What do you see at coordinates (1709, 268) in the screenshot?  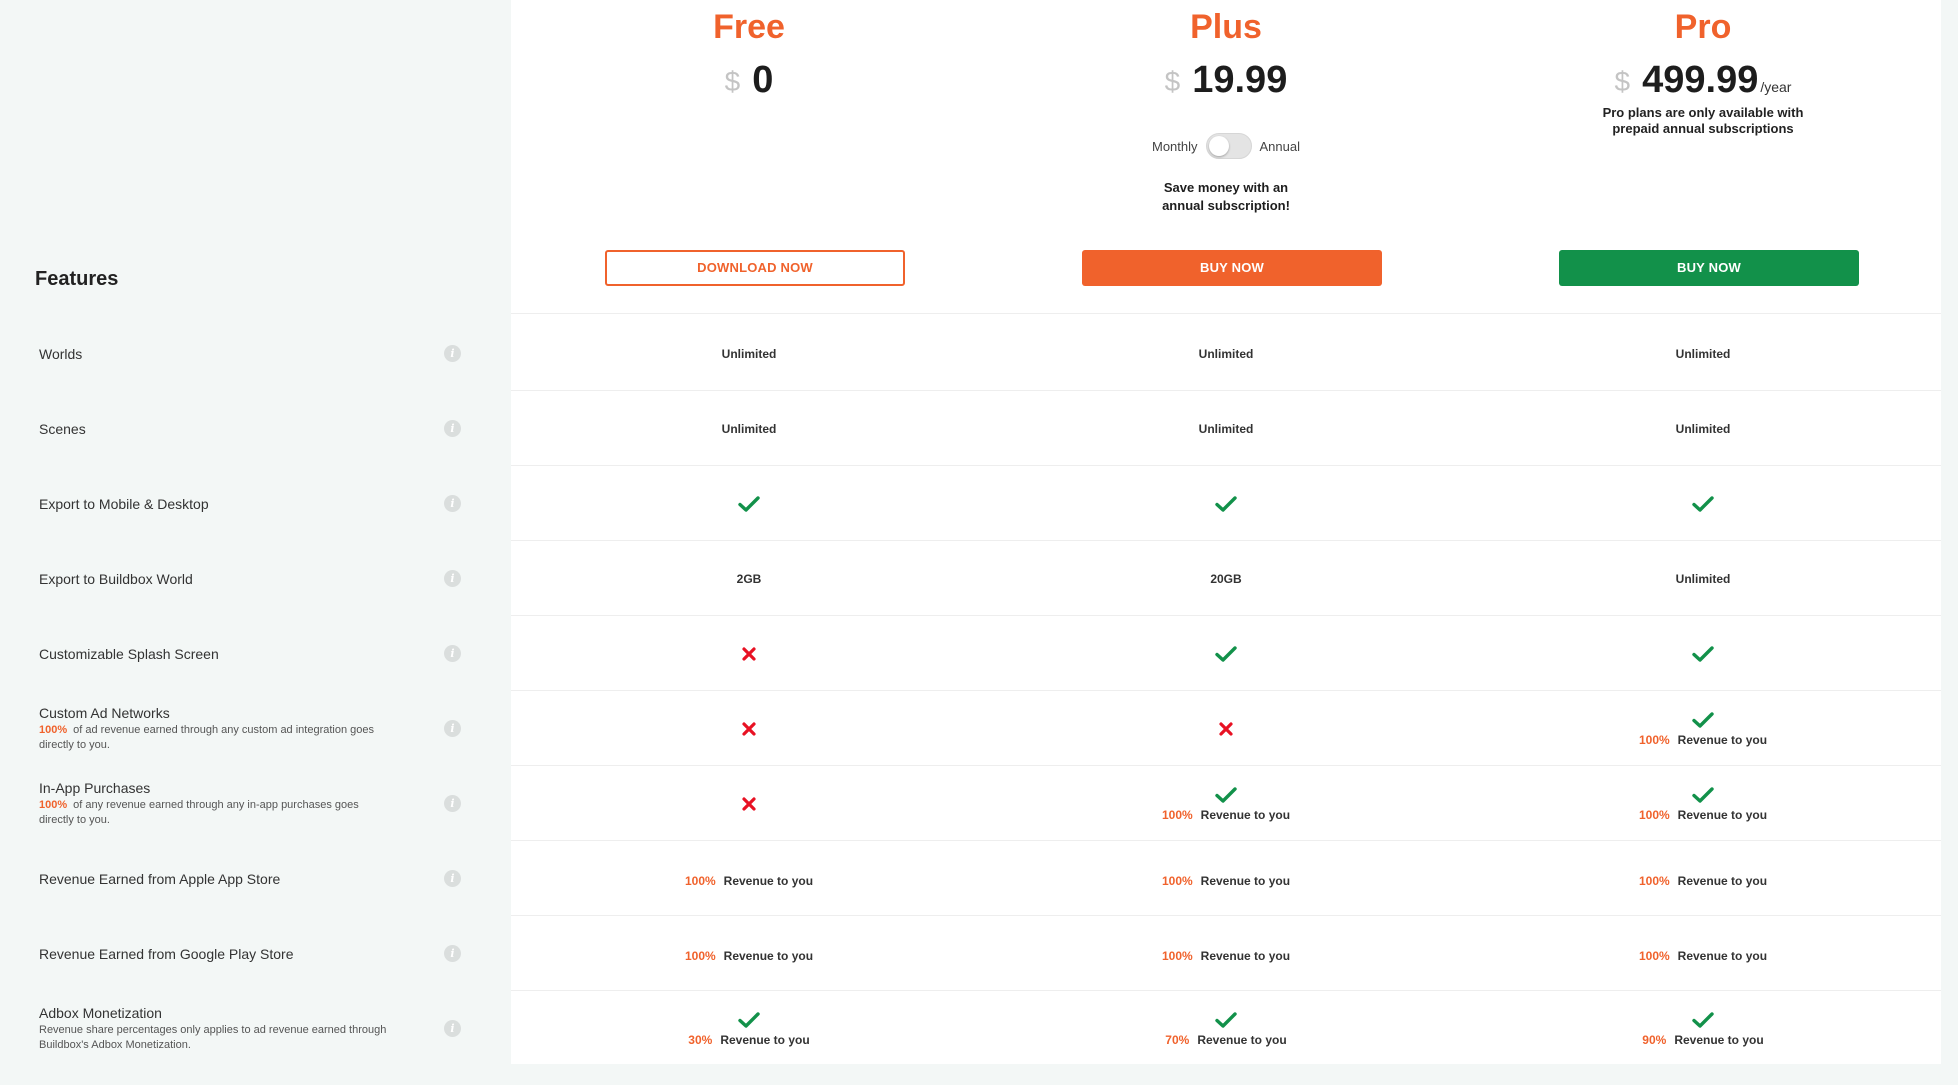 I see `buy-now-pro-button: BUY NOW` at bounding box center [1709, 268].